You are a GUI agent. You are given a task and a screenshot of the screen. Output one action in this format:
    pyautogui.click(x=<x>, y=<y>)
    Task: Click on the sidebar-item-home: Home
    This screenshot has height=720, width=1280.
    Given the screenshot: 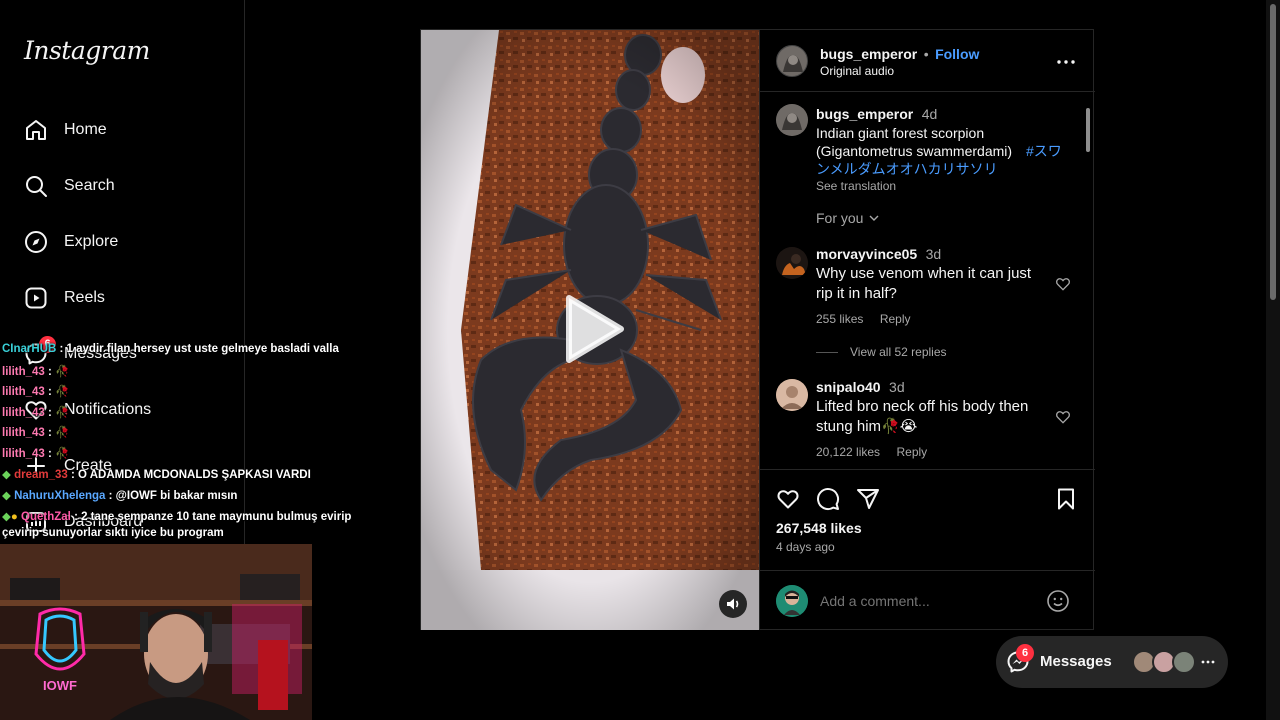 What is the action you would take?
    pyautogui.click(x=124, y=130)
    